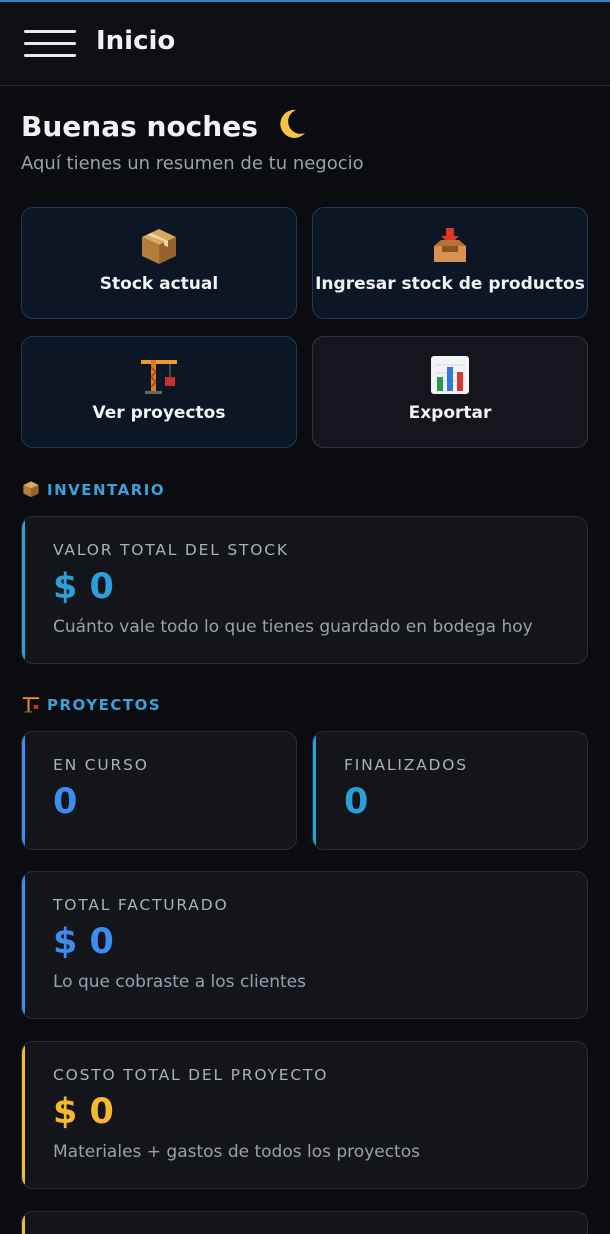 The image size is (610, 1234). What do you see at coordinates (450, 375) in the screenshot?
I see `bar-chart-icon` at bounding box center [450, 375].